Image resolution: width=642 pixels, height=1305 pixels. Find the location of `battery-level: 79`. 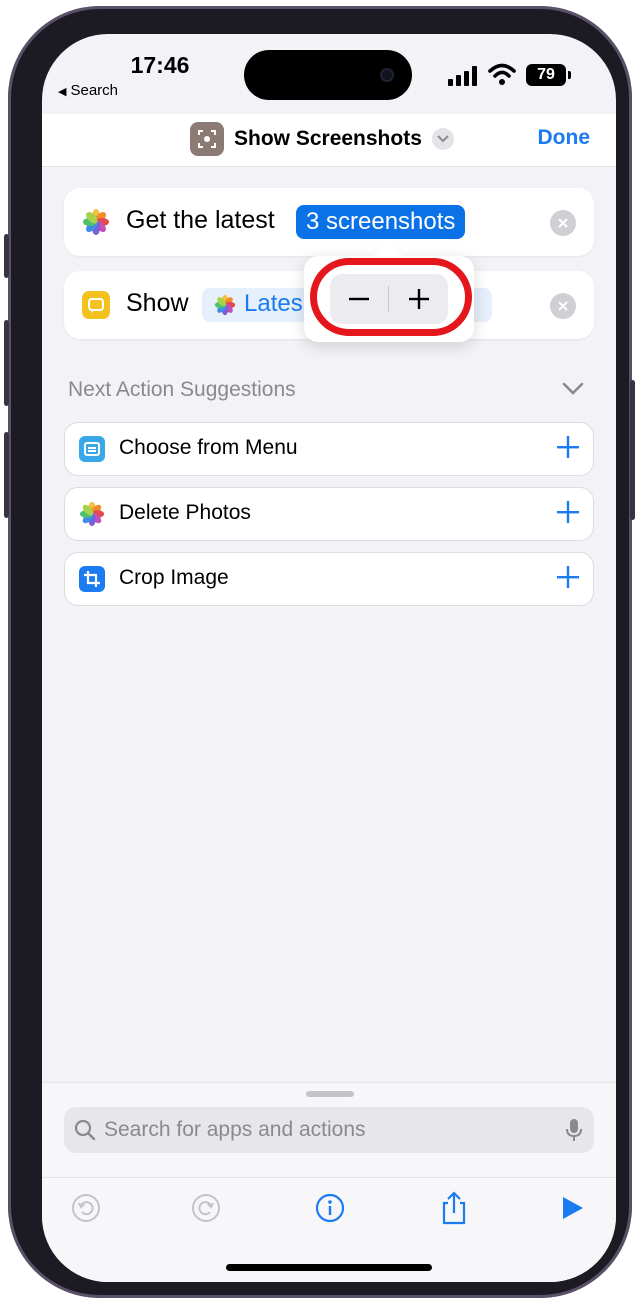

battery-level: 79 is located at coordinates (546, 74).